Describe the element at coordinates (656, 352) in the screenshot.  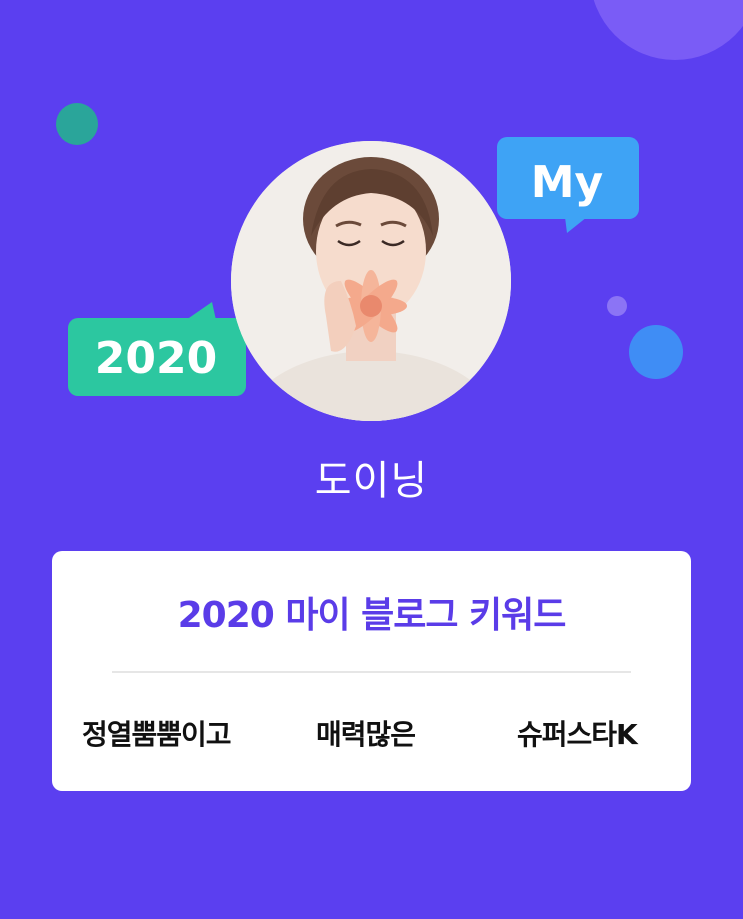
I see `decorative-dot-blue` at that location.